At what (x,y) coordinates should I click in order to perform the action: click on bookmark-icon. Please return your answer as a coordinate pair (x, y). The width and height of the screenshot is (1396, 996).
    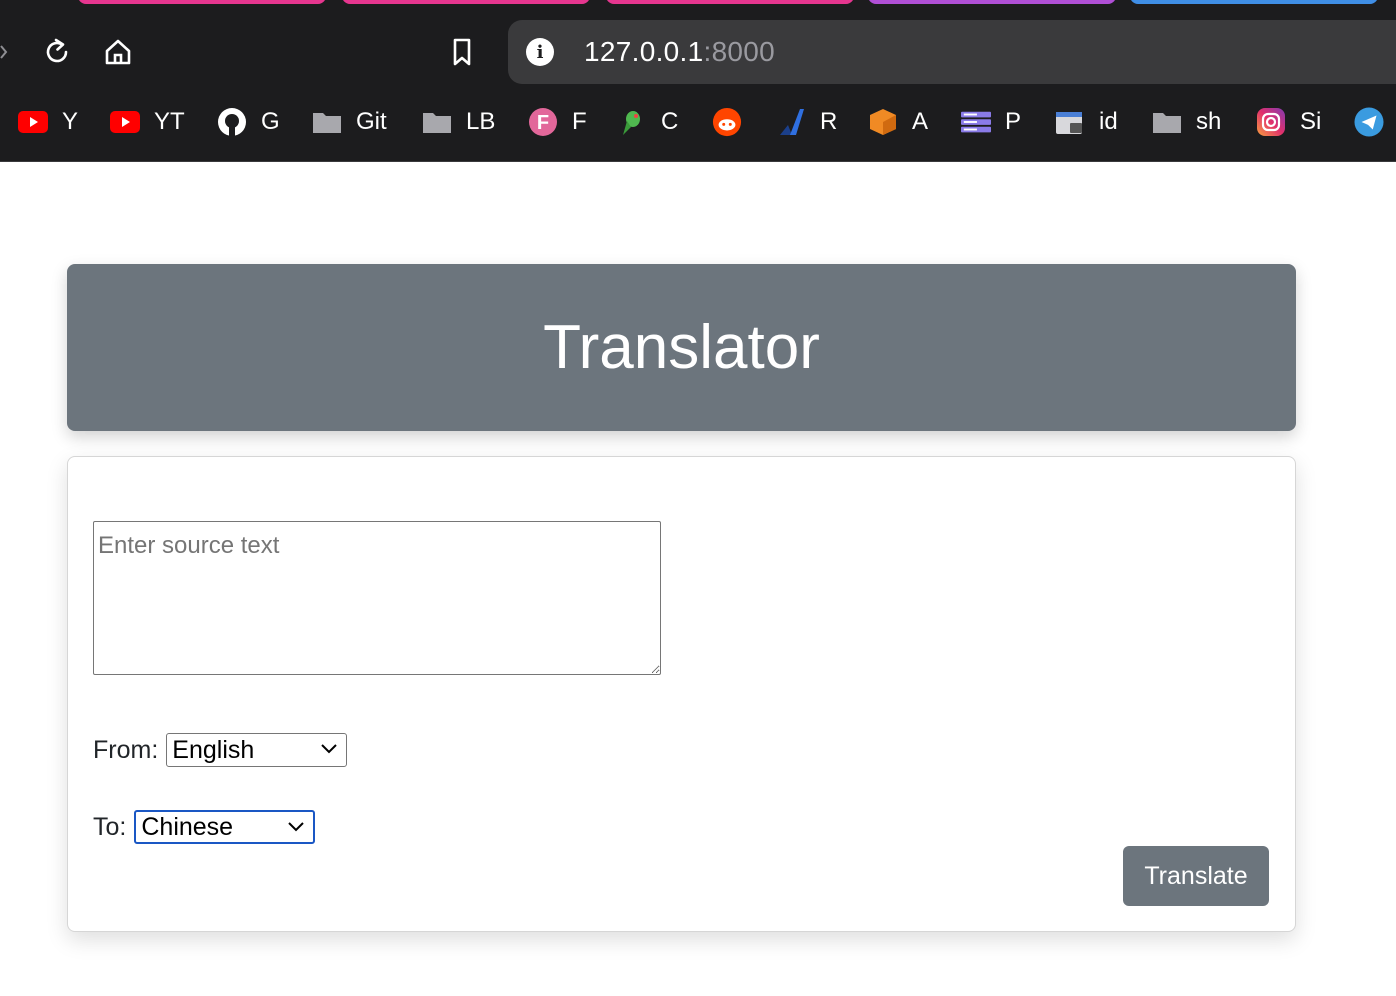
    Looking at the image, I should click on (462, 52).